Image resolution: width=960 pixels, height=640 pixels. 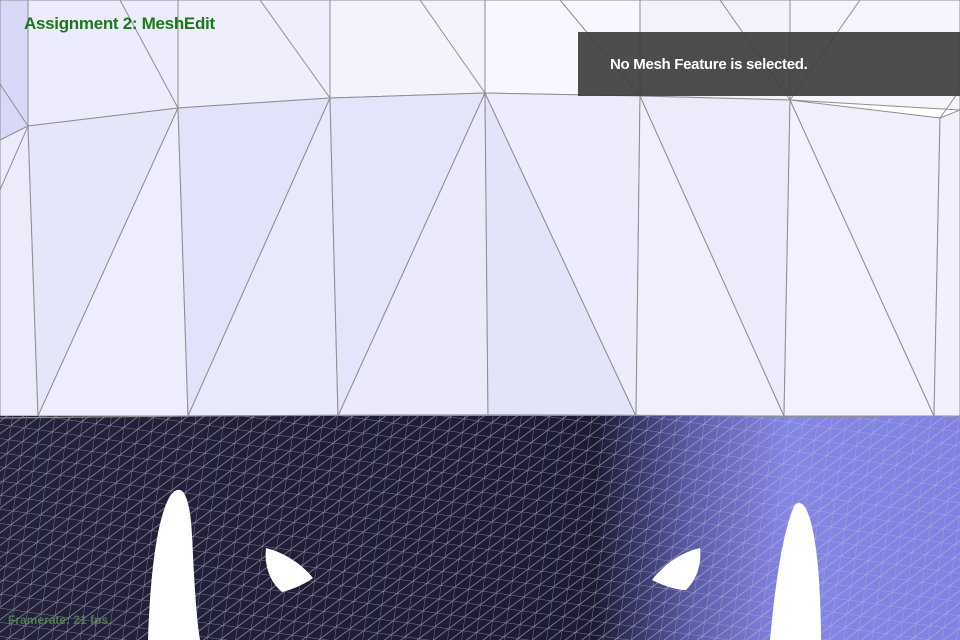 What do you see at coordinates (58, 620) in the screenshot?
I see `framerate-readout: Framerate: 21 fps` at bounding box center [58, 620].